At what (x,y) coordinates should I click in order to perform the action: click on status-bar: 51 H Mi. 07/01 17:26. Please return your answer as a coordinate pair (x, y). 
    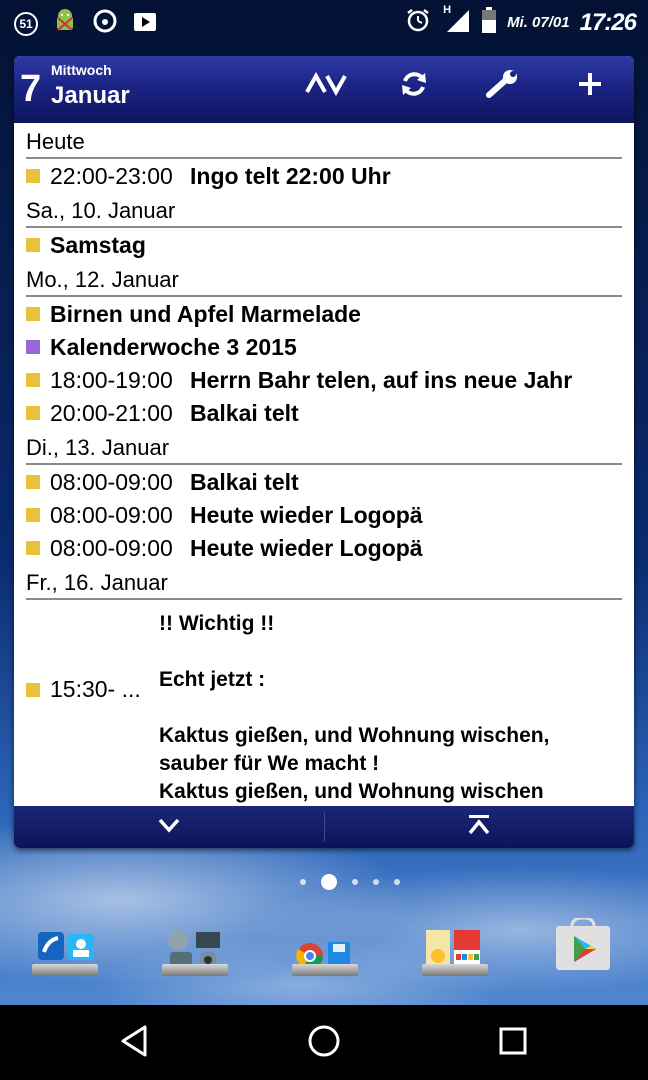
    Looking at the image, I should click on (324, 22).